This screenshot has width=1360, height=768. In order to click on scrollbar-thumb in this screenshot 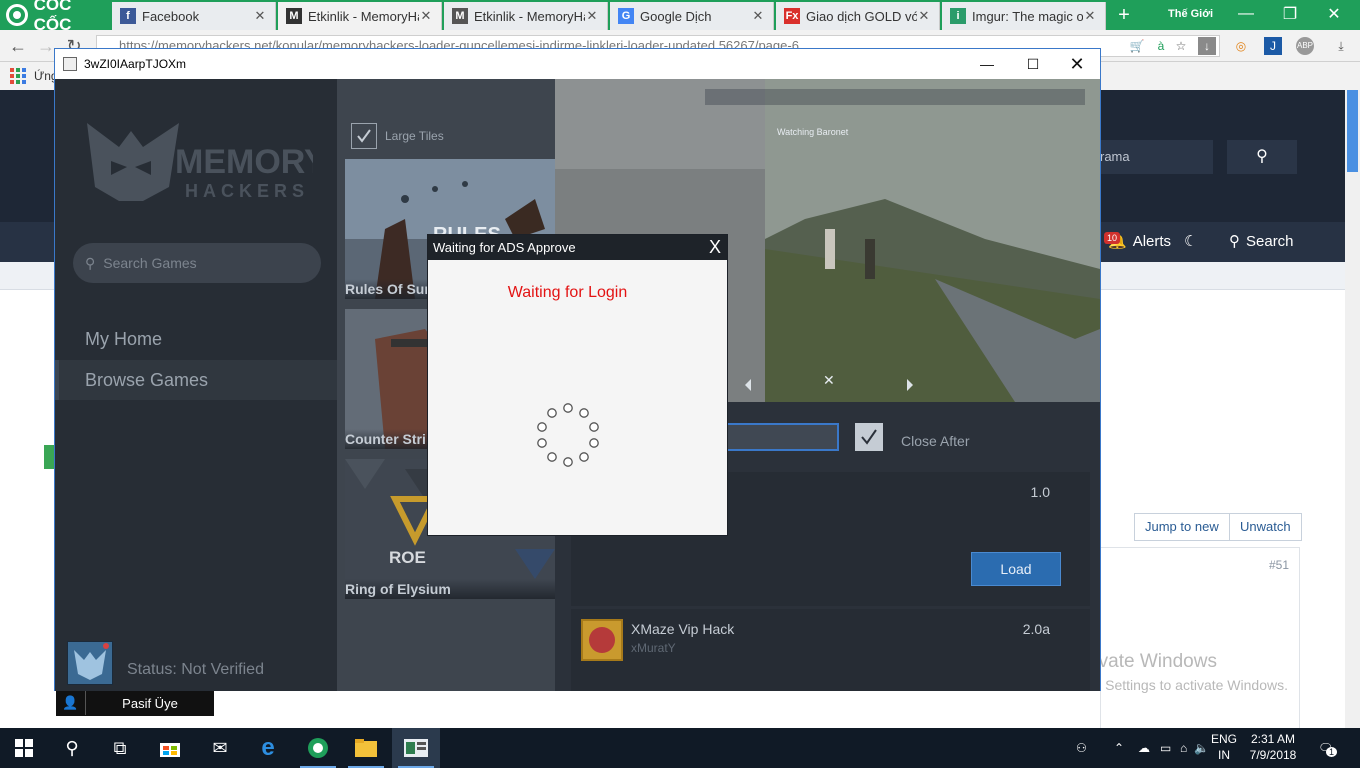, I will do `click(1352, 131)`.